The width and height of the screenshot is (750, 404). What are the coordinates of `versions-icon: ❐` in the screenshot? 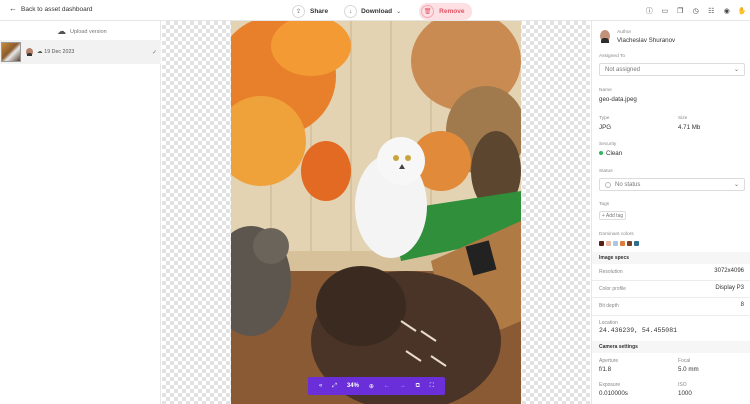 It's located at (681, 10).